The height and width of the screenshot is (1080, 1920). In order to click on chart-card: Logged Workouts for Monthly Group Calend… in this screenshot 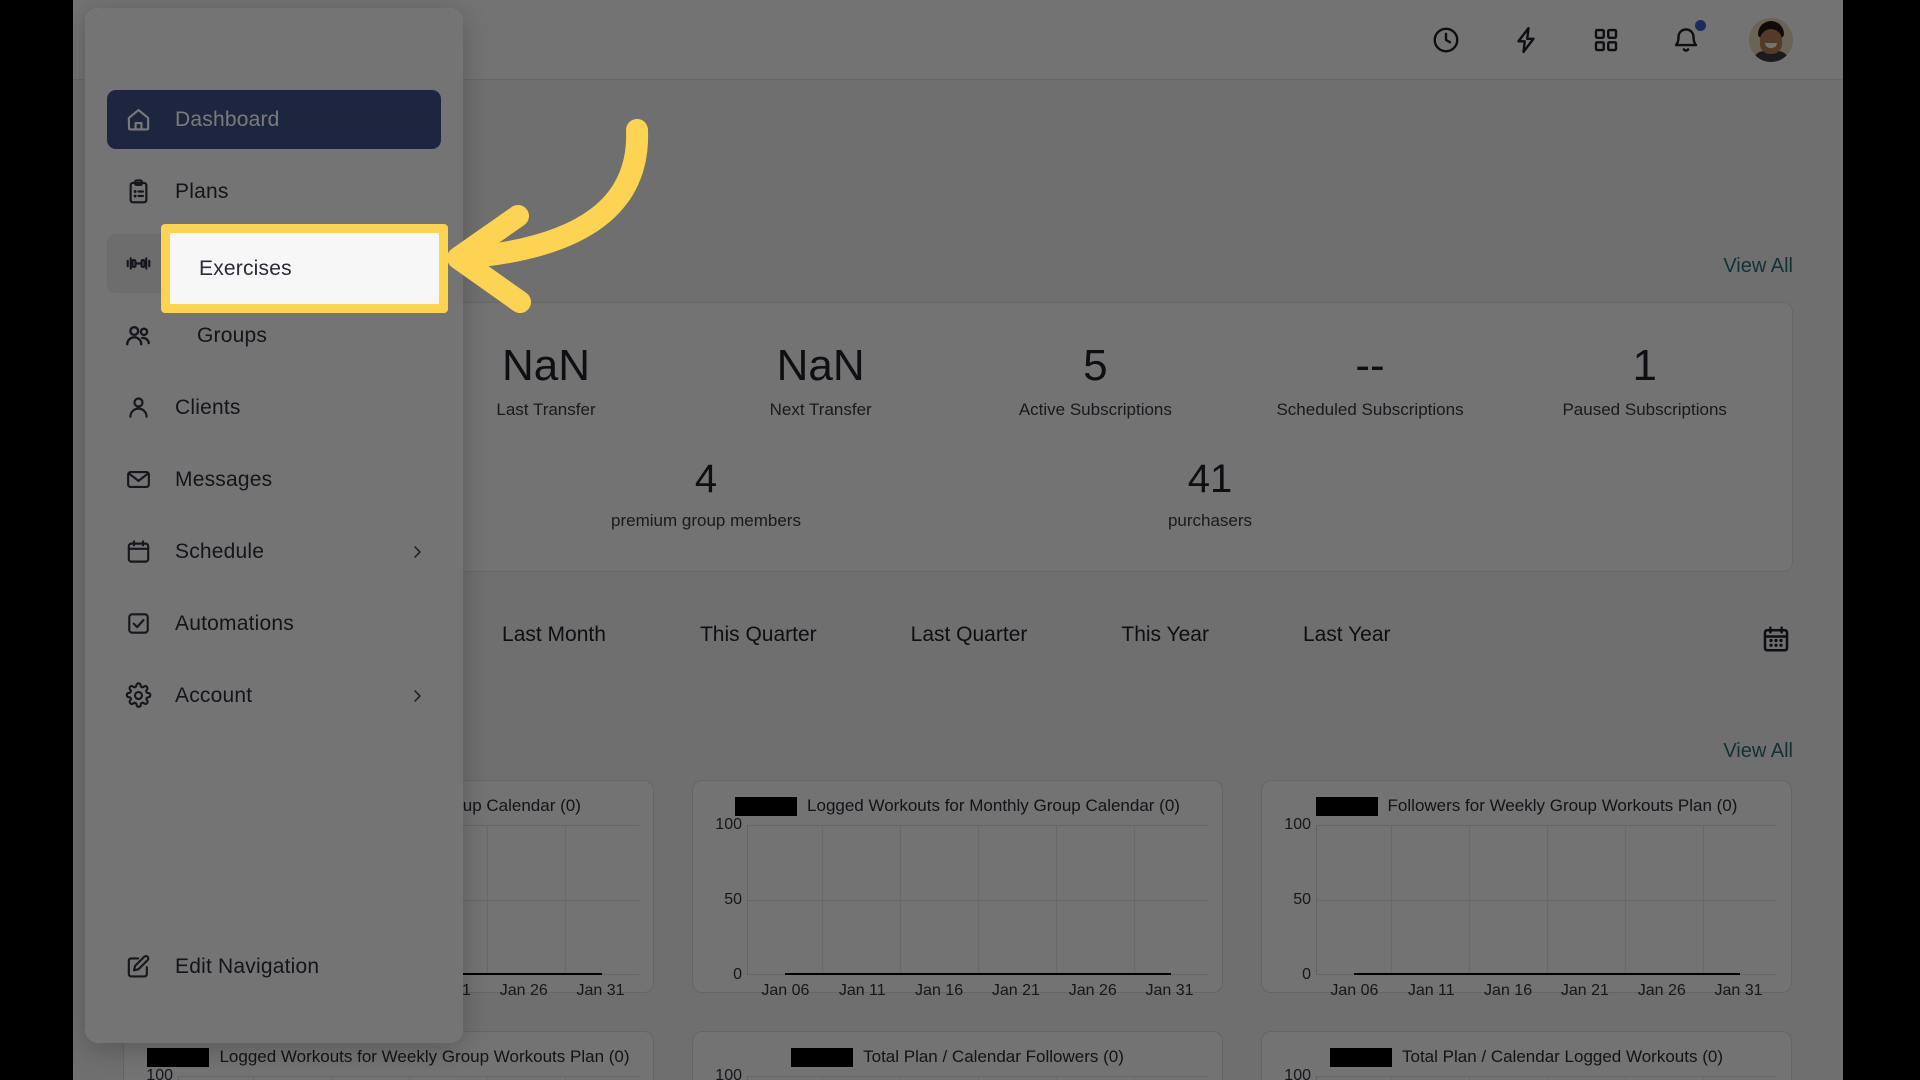, I will do `click(957, 889)`.